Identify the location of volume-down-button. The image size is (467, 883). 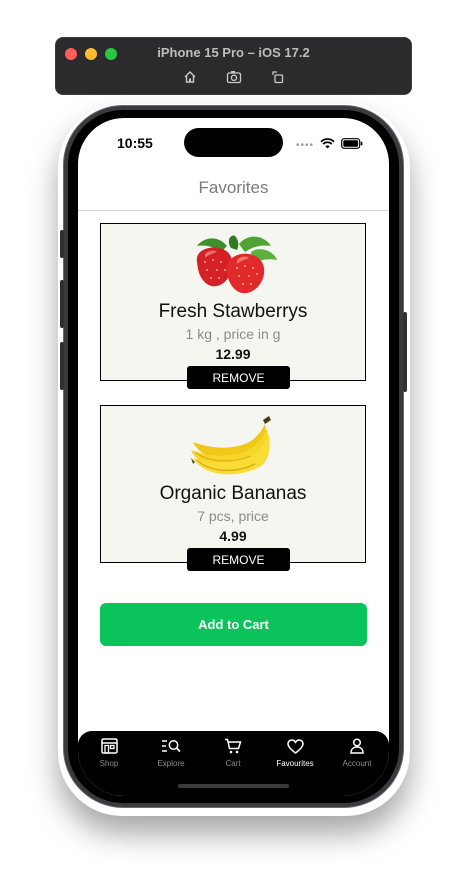
(62, 366).